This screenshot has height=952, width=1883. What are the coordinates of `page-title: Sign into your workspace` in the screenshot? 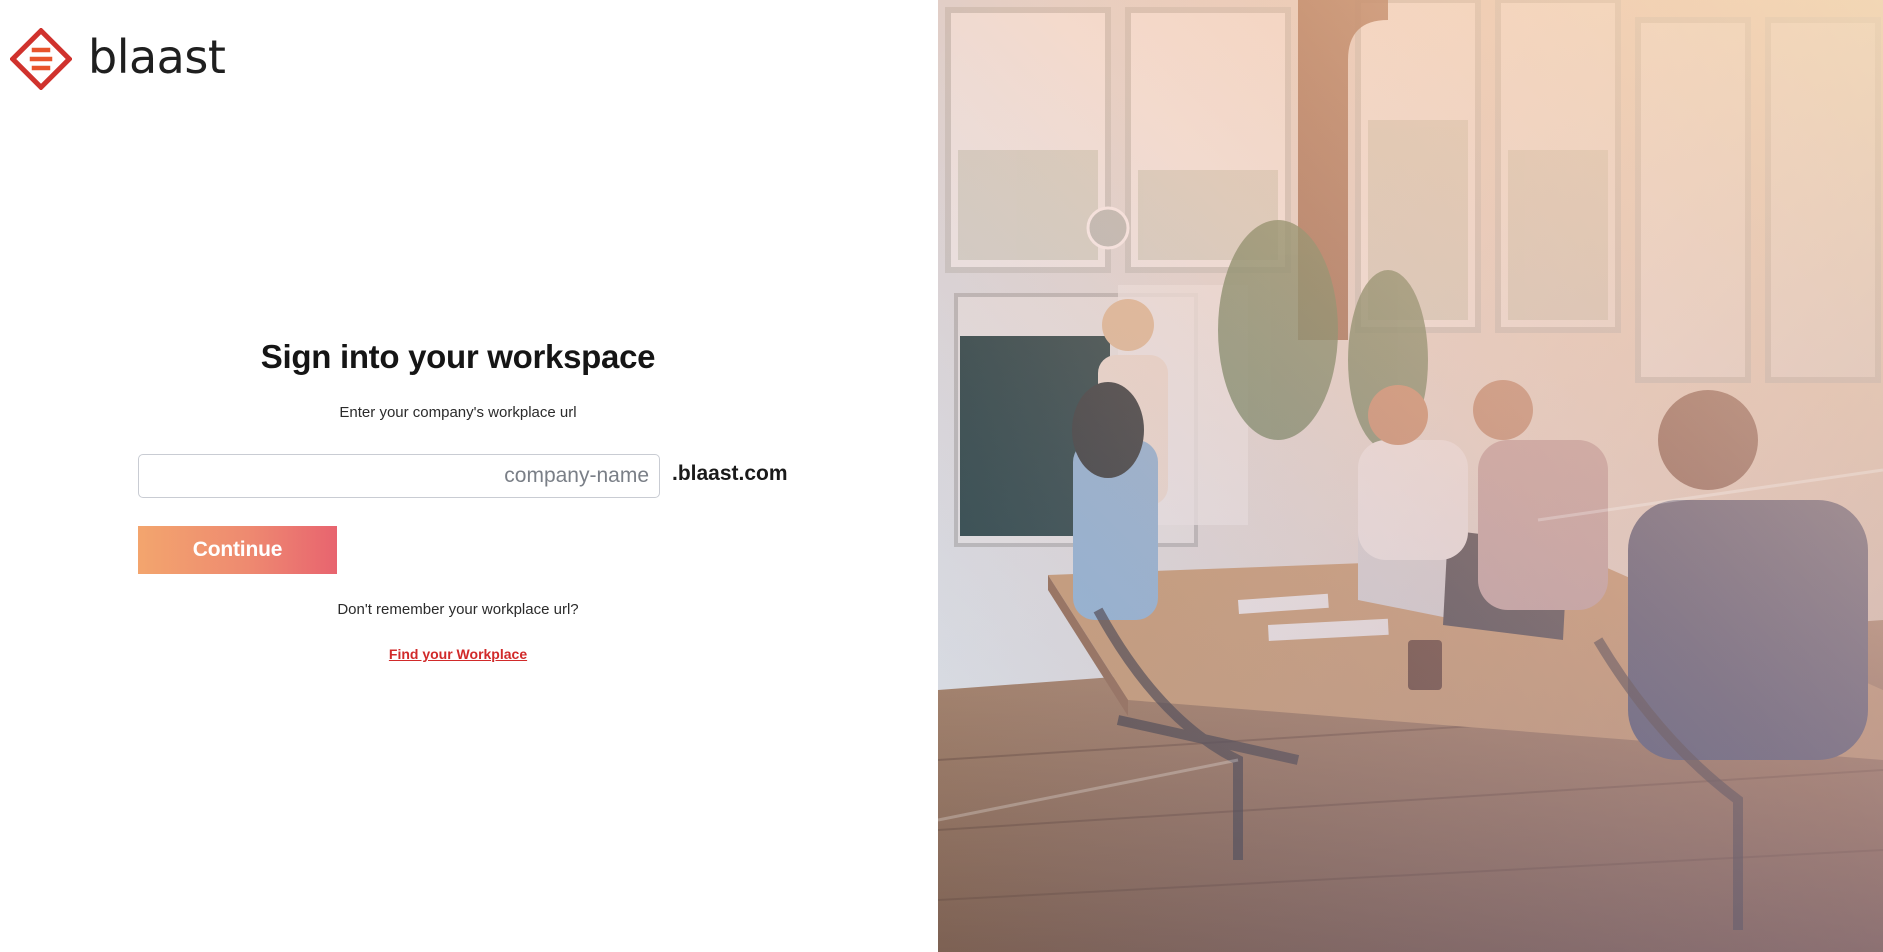 It's located at (458, 356).